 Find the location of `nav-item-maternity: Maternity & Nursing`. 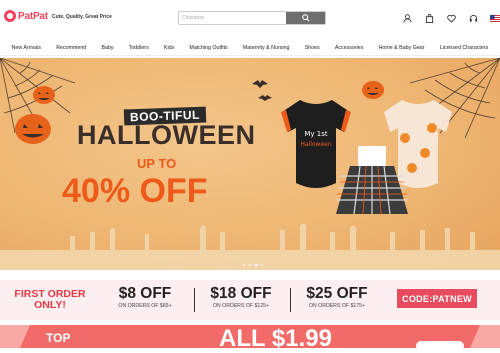

nav-item-maternity: Maternity & Nursing is located at coordinates (266, 48).